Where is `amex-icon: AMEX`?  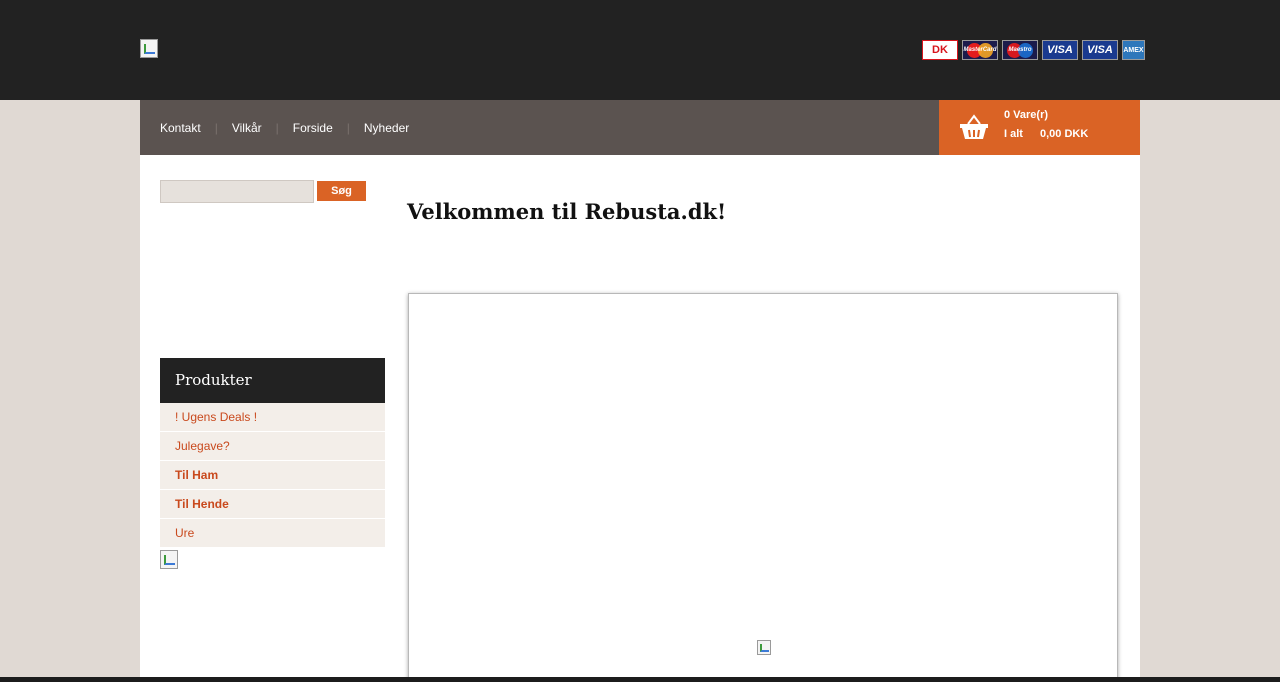
amex-icon: AMEX is located at coordinates (1133, 50).